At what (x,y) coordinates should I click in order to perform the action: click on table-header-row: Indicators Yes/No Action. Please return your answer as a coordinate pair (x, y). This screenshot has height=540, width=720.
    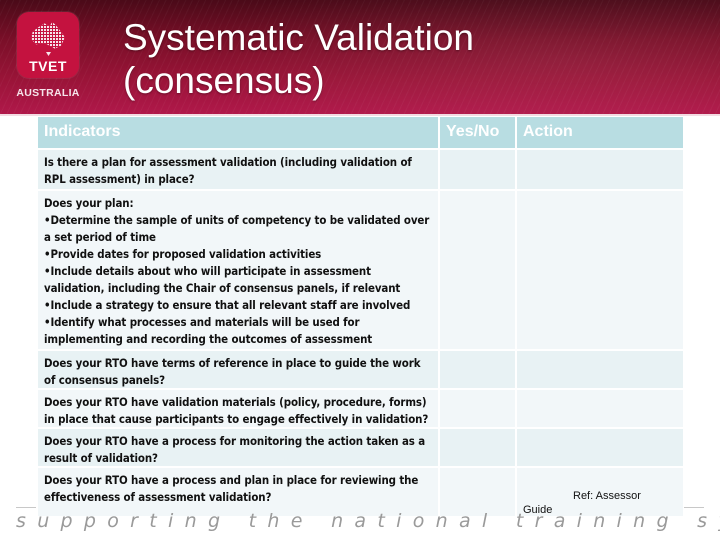
    Looking at the image, I should click on (360, 132).